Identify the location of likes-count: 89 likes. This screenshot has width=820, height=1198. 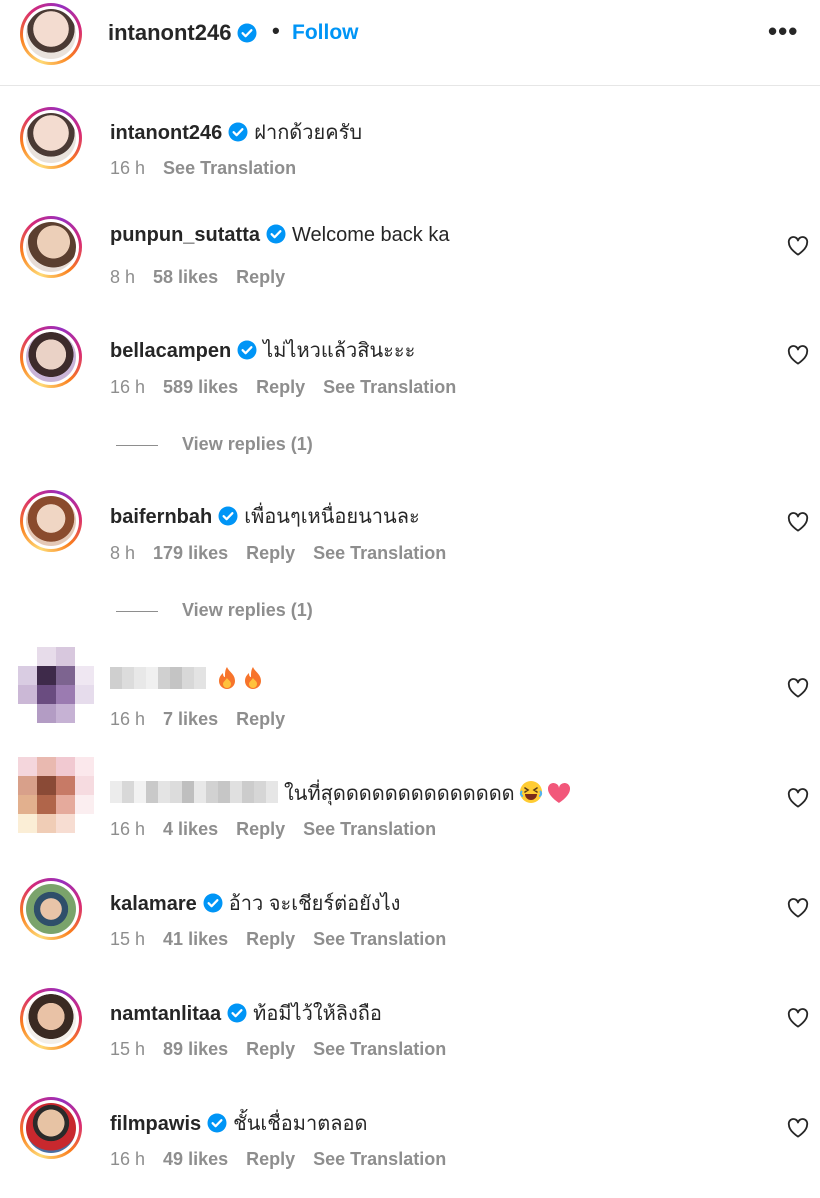
(195, 1049).